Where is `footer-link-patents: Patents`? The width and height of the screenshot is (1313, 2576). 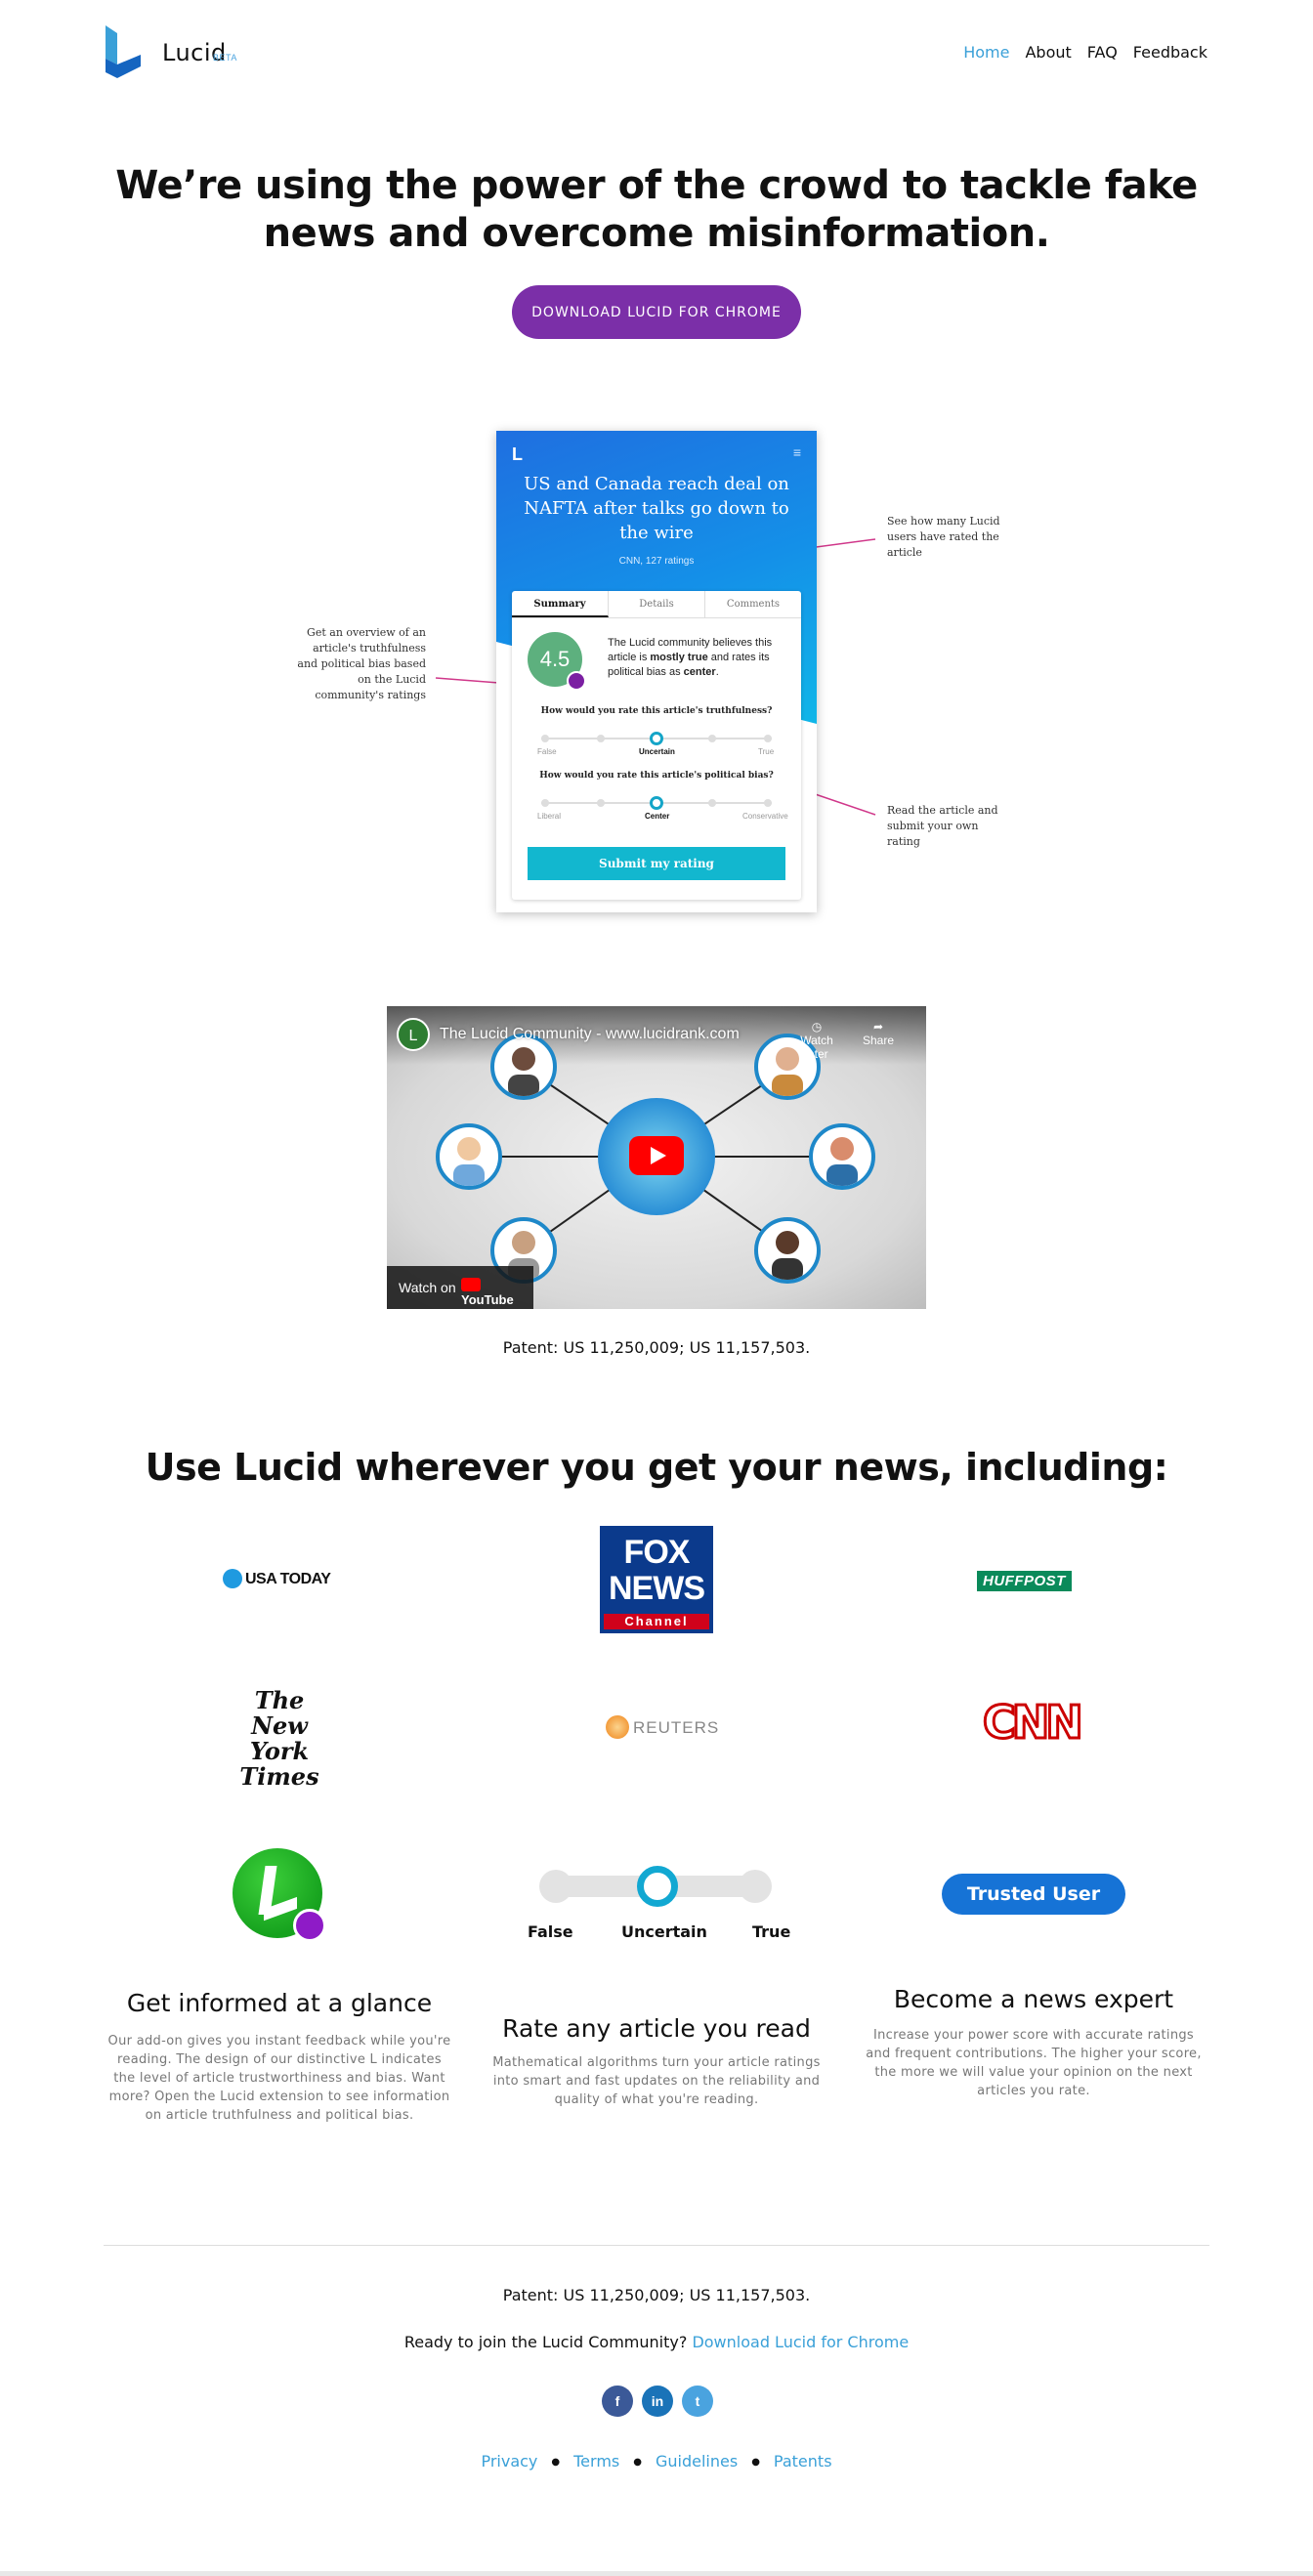
footer-link-patents: Patents is located at coordinates (803, 2462).